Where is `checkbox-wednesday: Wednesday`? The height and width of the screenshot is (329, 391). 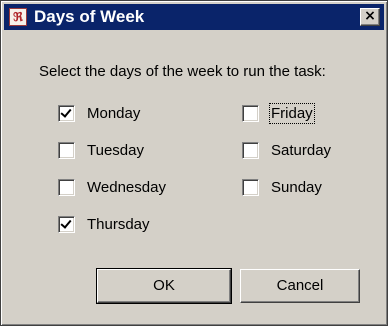
checkbox-wednesday: Wednesday is located at coordinates (112, 187).